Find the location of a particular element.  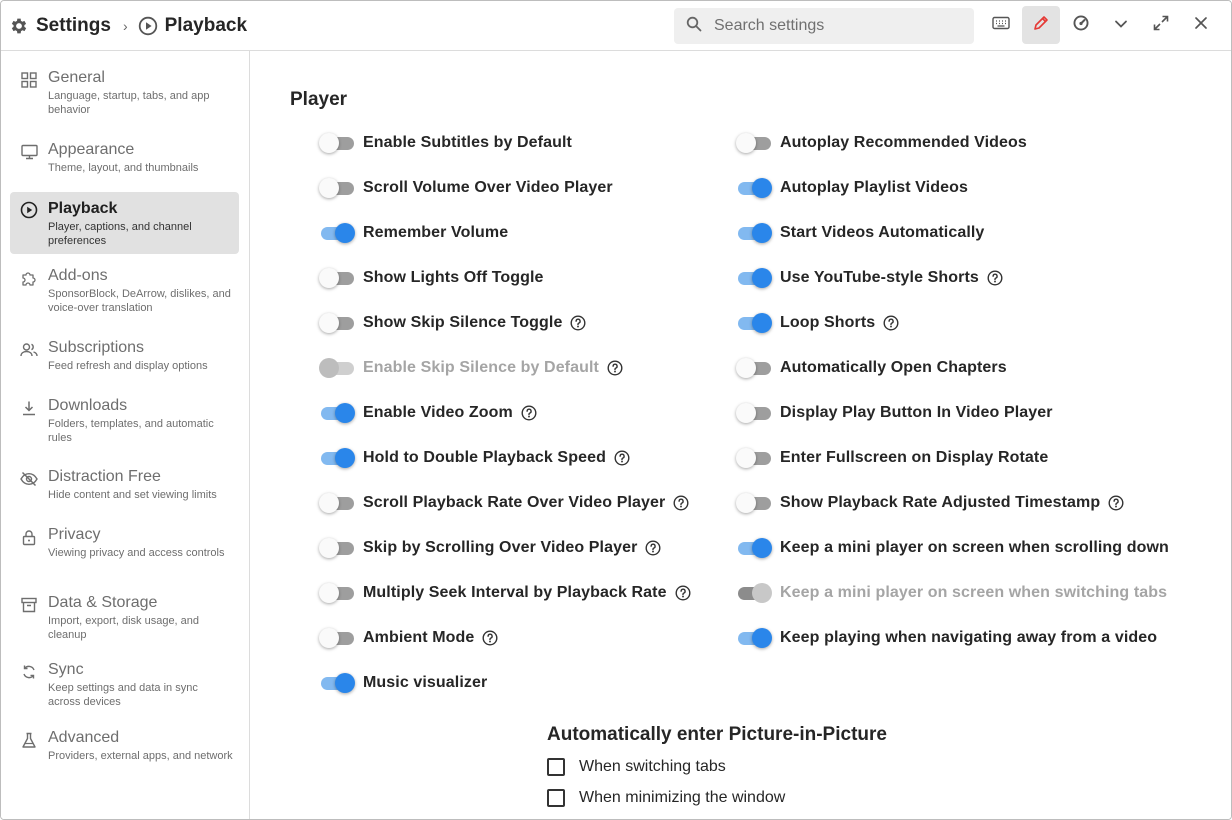

speed-button is located at coordinates (1081, 25).